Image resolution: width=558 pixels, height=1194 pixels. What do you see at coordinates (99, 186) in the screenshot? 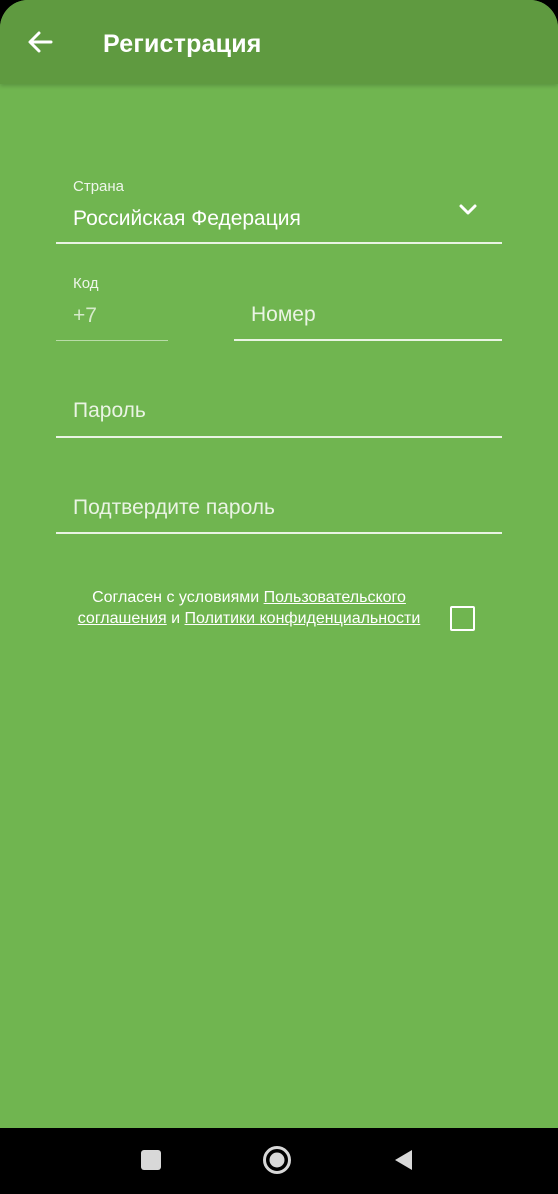
I see `country-label: Страна` at bounding box center [99, 186].